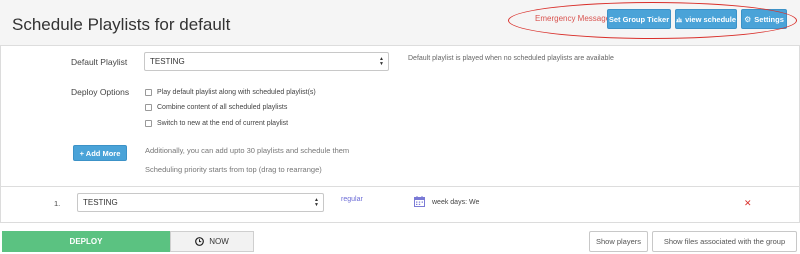 The height and width of the screenshot is (254, 800). What do you see at coordinates (352, 199) in the screenshot?
I see `playlist-type-link: regular` at bounding box center [352, 199].